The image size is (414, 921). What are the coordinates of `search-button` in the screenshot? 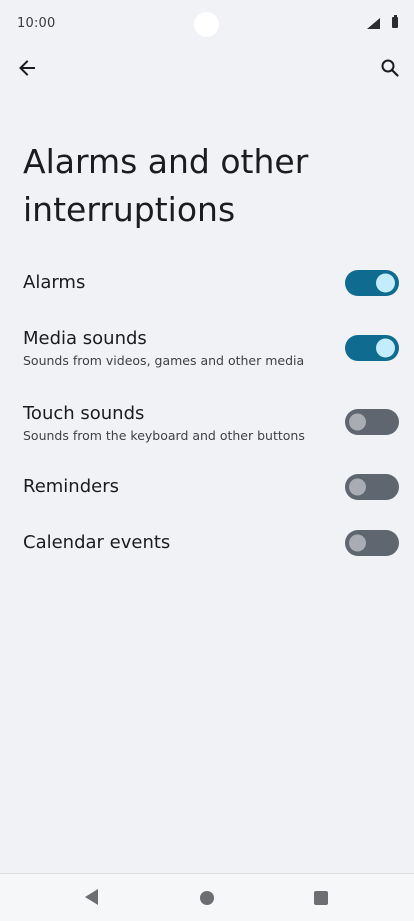 It's located at (390, 68).